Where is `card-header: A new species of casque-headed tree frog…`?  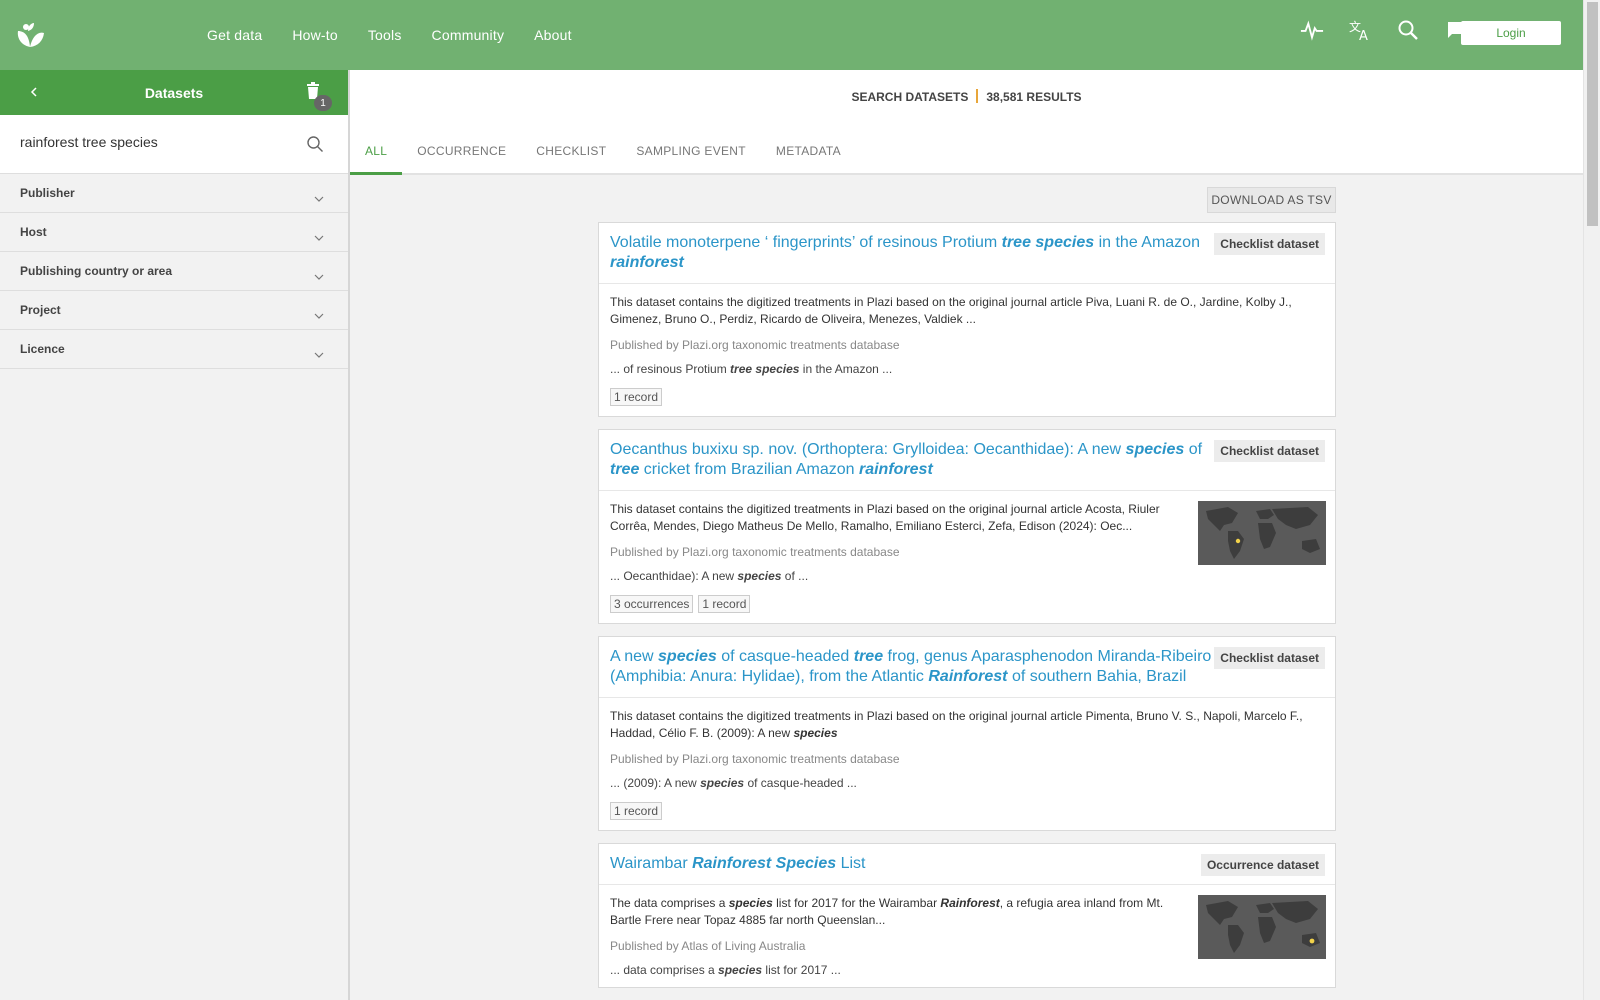 card-header: A new species of casque-headed tree frog… is located at coordinates (967, 667).